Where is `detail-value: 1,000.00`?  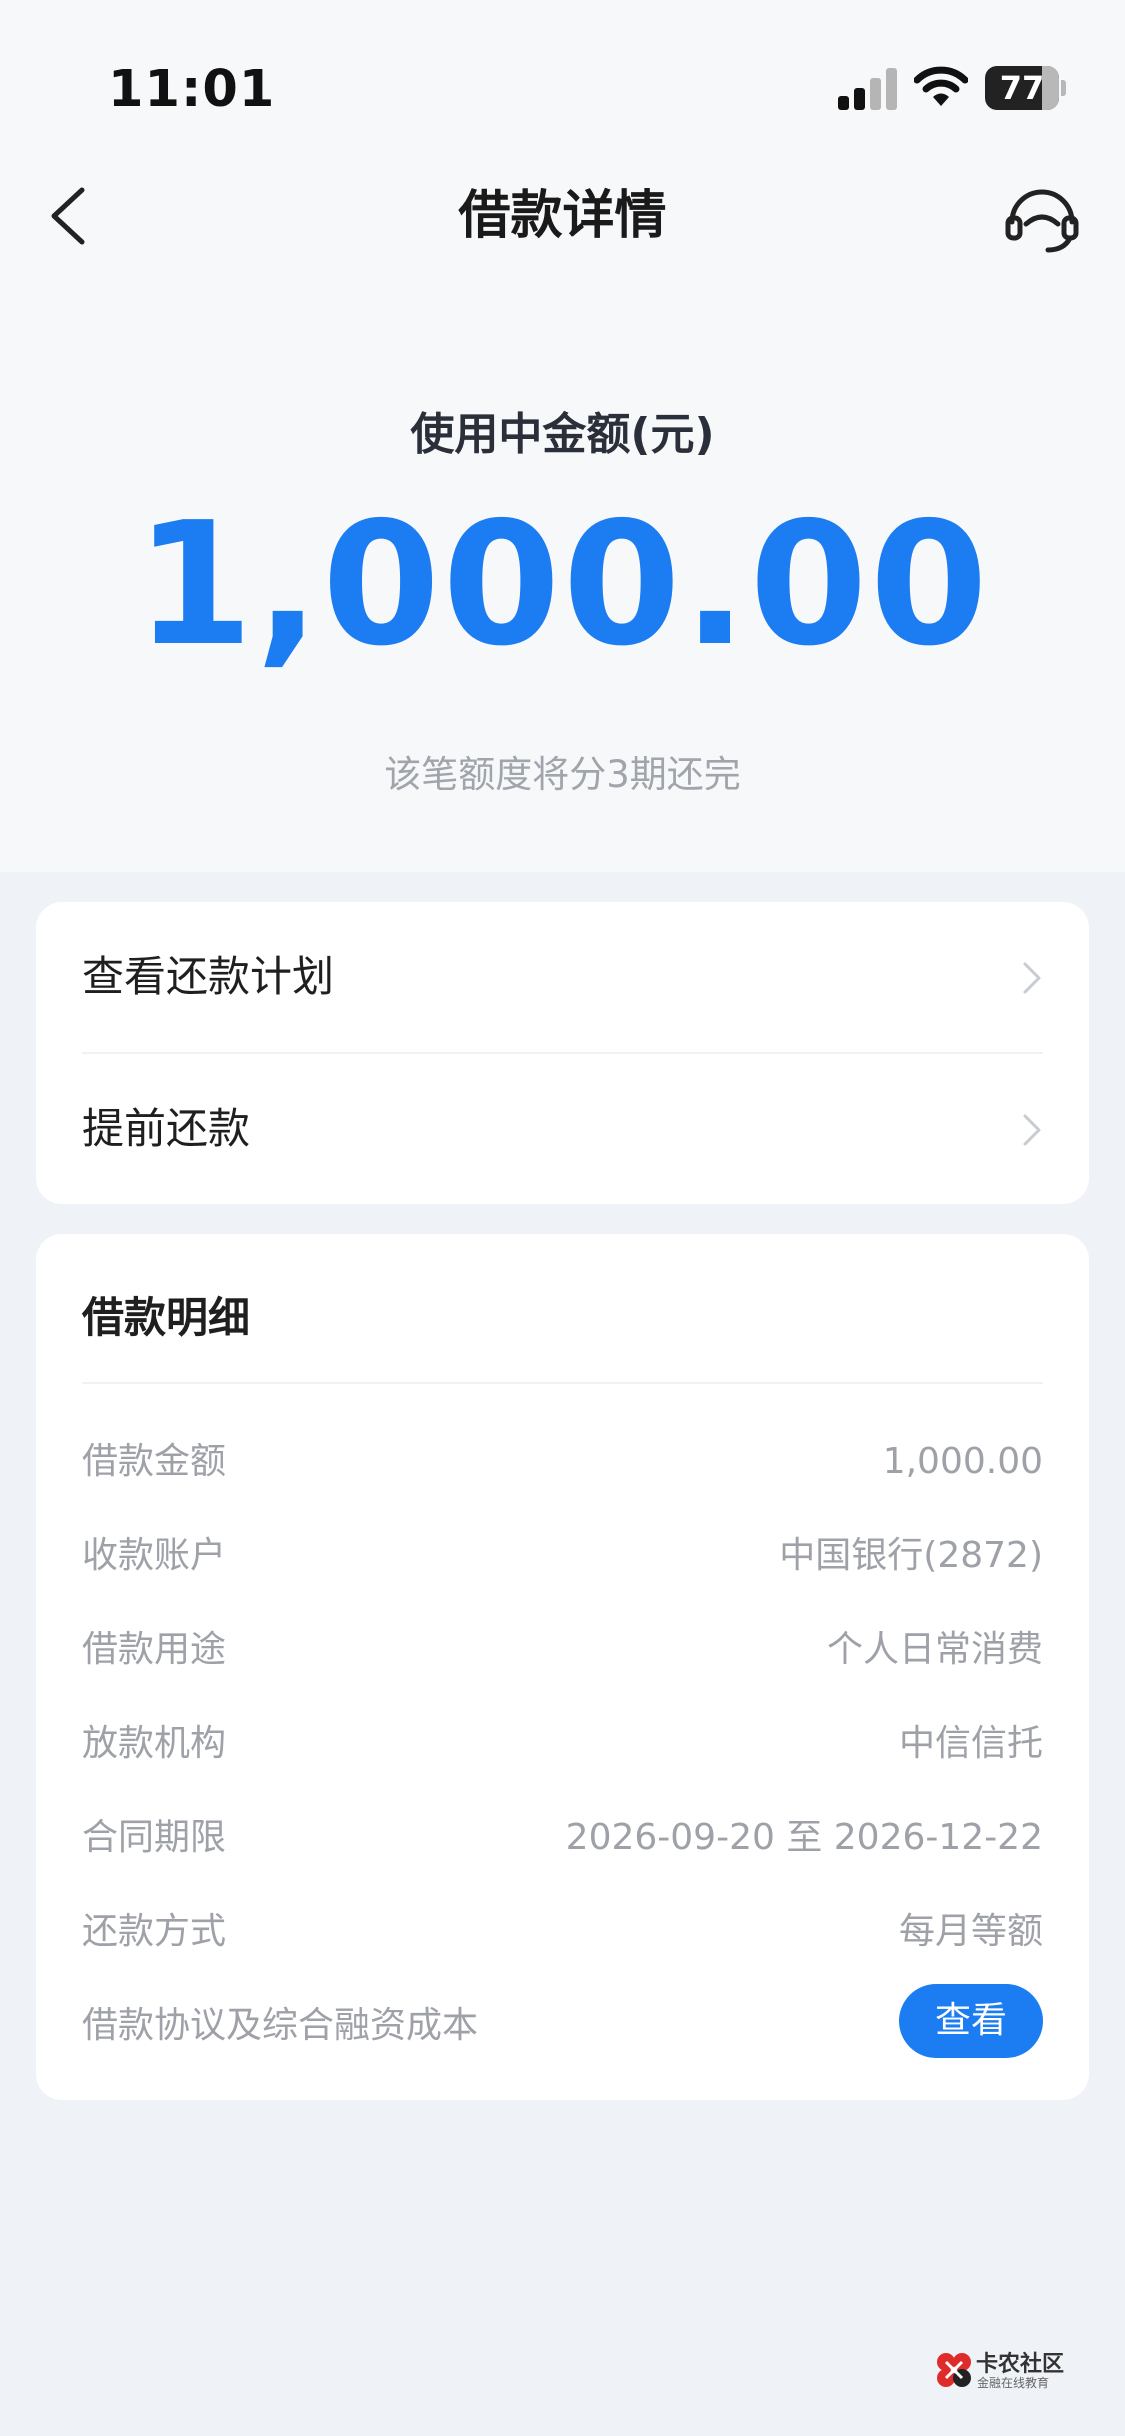 detail-value: 1,000.00 is located at coordinates (962, 1461).